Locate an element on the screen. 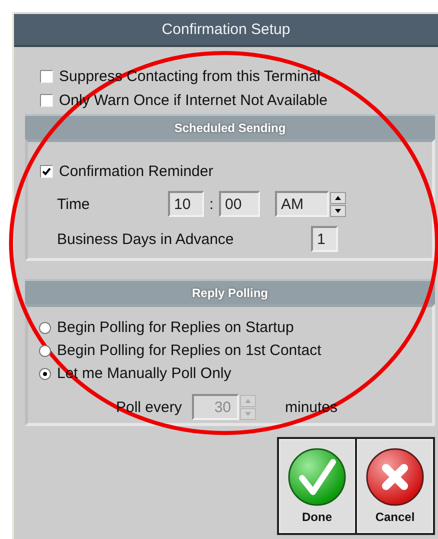 This screenshot has width=438, height=539. period-field: AM is located at coordinates (302, 204).